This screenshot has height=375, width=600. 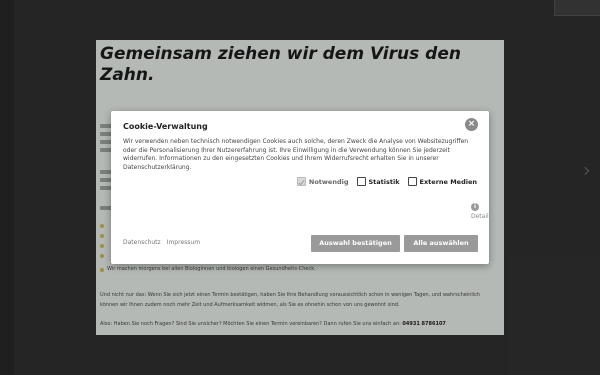 What do you see at coordinates (441, 243) in the screenshot?
I see `accept-all-button: Alle auswählen` at bounding box center [441, 243].